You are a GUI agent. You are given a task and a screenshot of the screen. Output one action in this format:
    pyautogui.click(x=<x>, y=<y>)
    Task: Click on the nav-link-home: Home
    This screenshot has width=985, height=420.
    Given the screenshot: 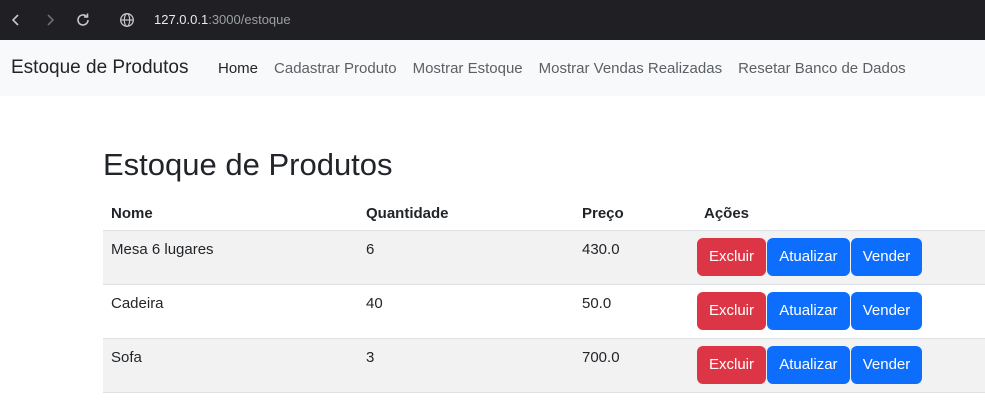 What is the action you would take?
    pyautogui.click(x=238, y=69)
    